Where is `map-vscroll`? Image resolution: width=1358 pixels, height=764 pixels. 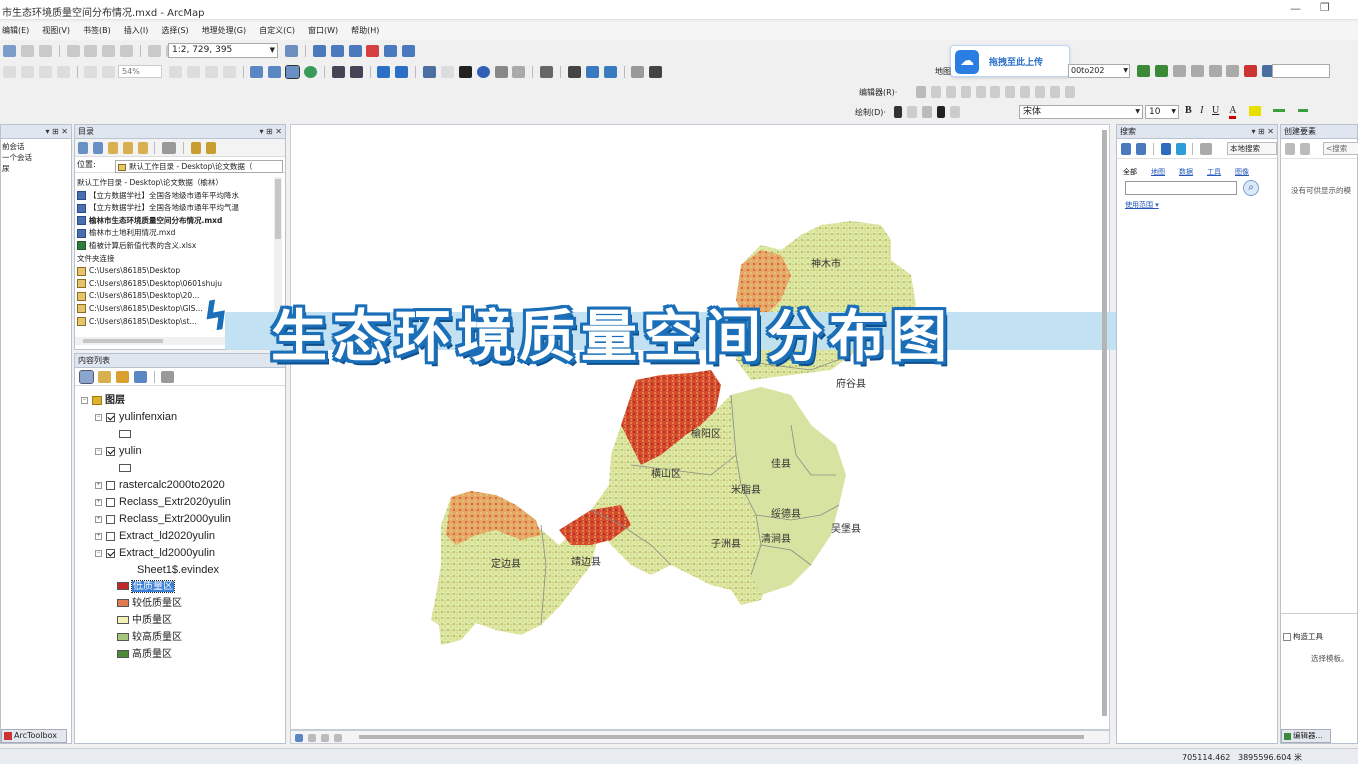
map-vscroll is located at coordinates (1104, 423).